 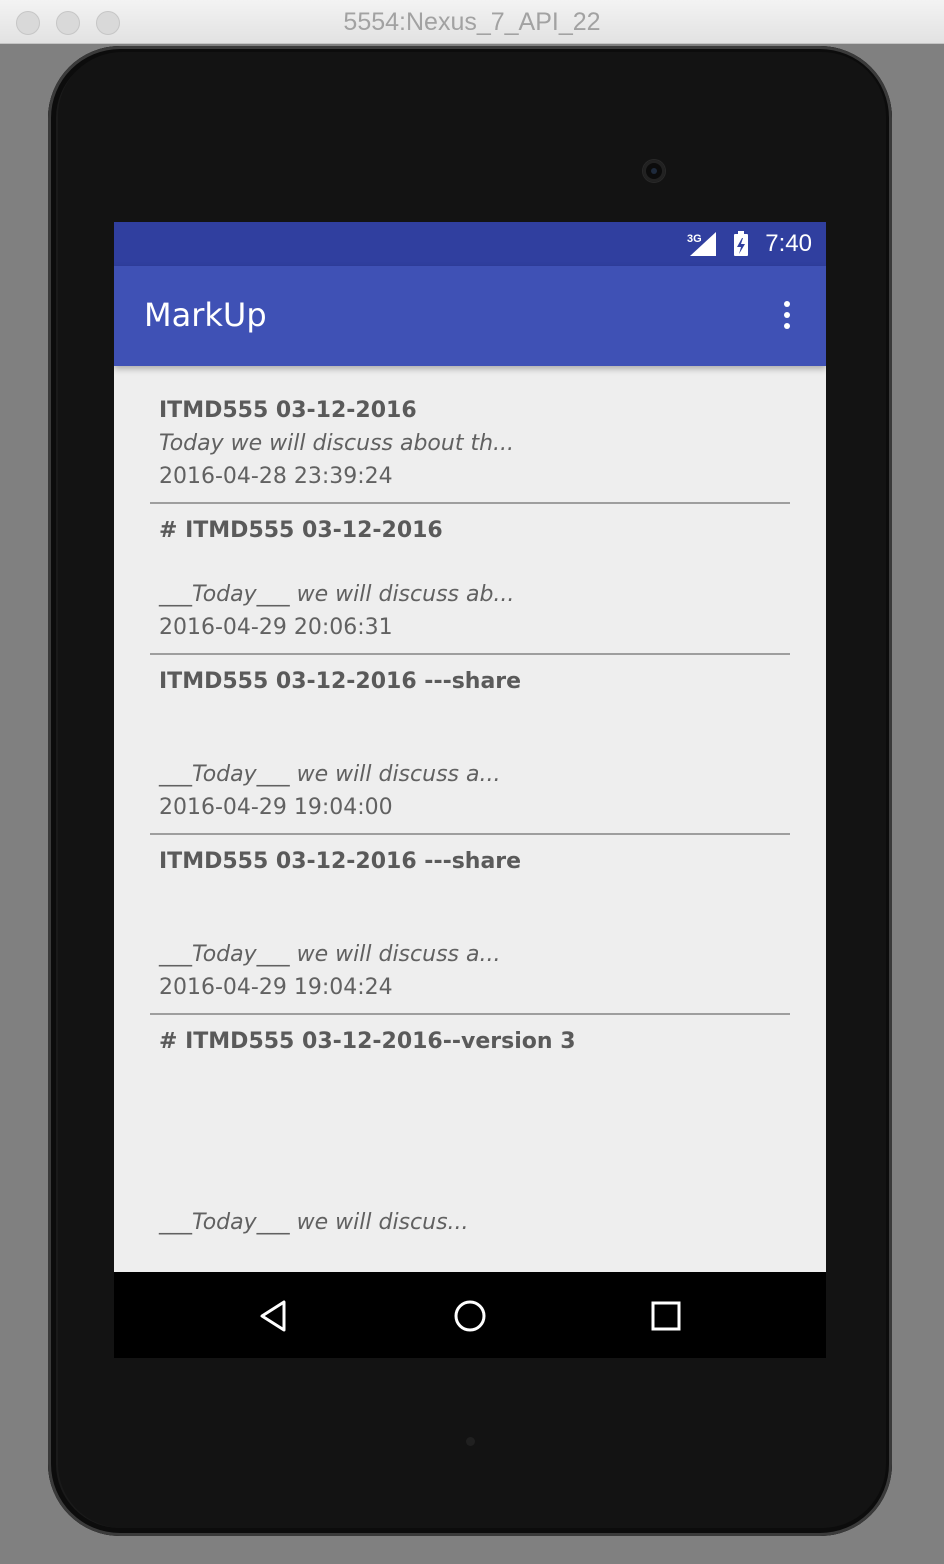 What do you see at coordinates (276, 807) in the screenshot?
I see `note-date: 2016-04-29 19:04:00` at bounding box center [276, 807].